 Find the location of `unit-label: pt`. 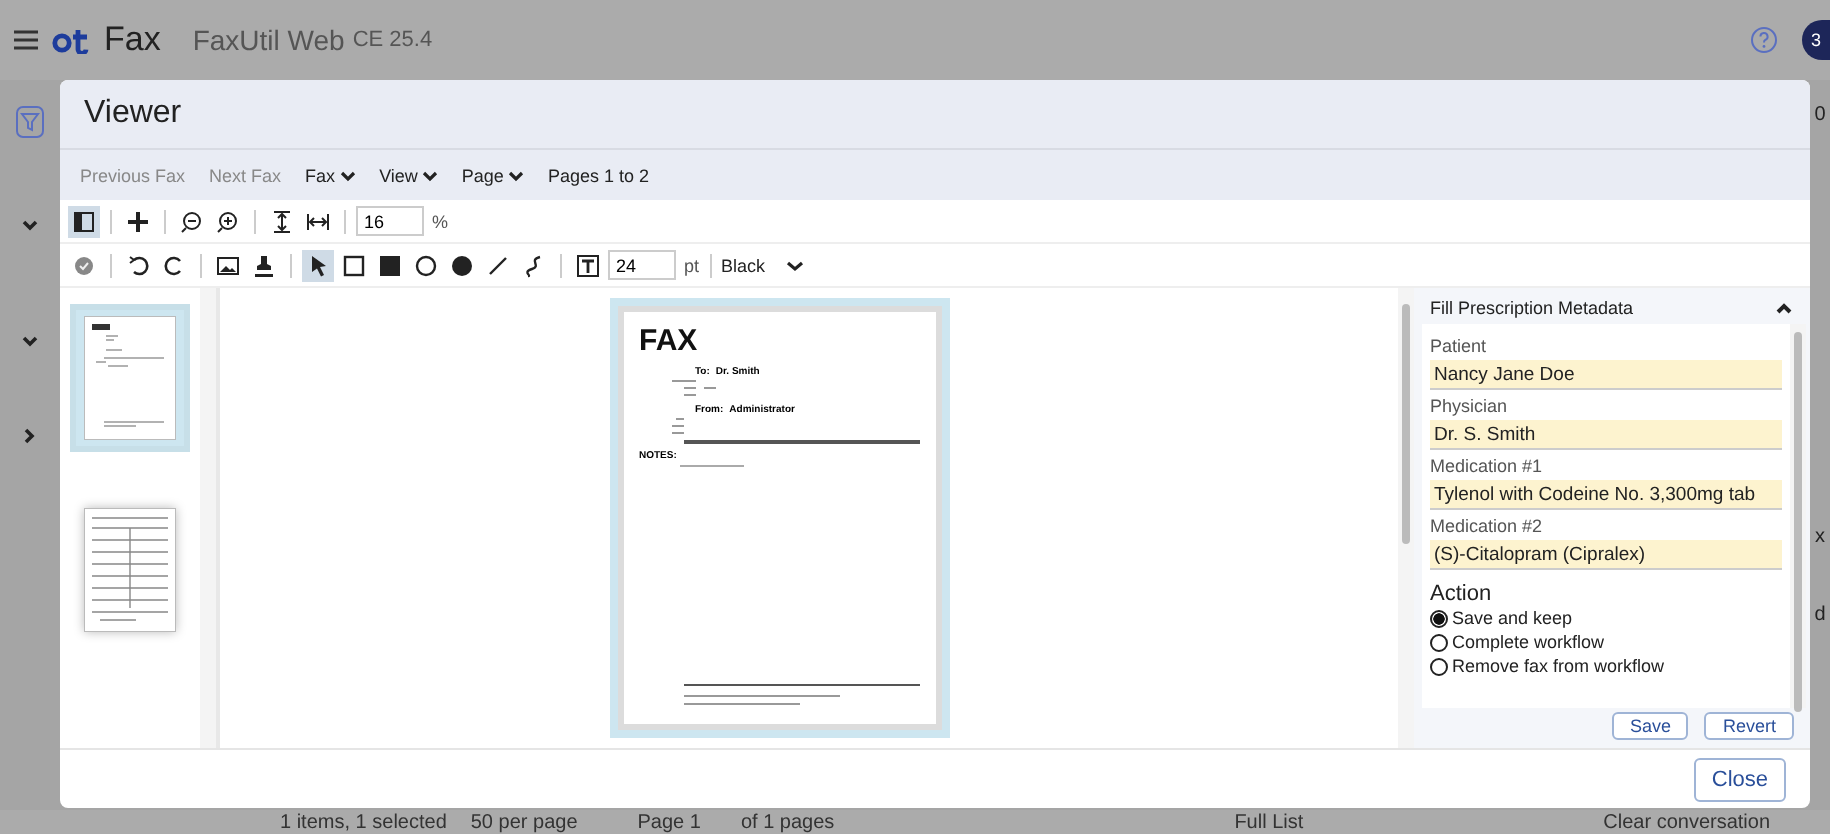

unit-label: pt is located at coordinates (692, 265).